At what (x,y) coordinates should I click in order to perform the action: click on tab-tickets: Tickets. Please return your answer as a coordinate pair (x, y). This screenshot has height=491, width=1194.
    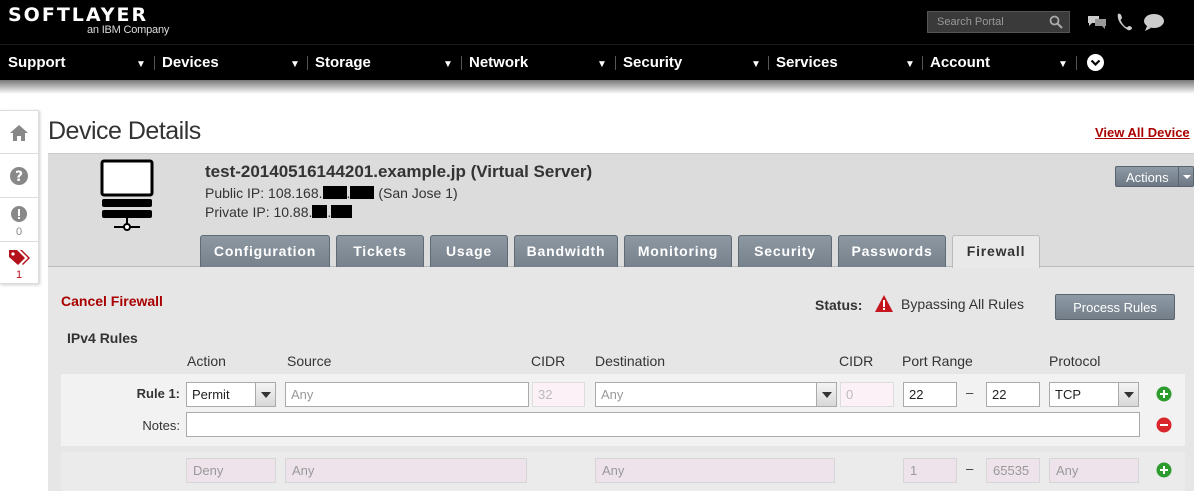
    Looking at the image, I should click on (380, 251).